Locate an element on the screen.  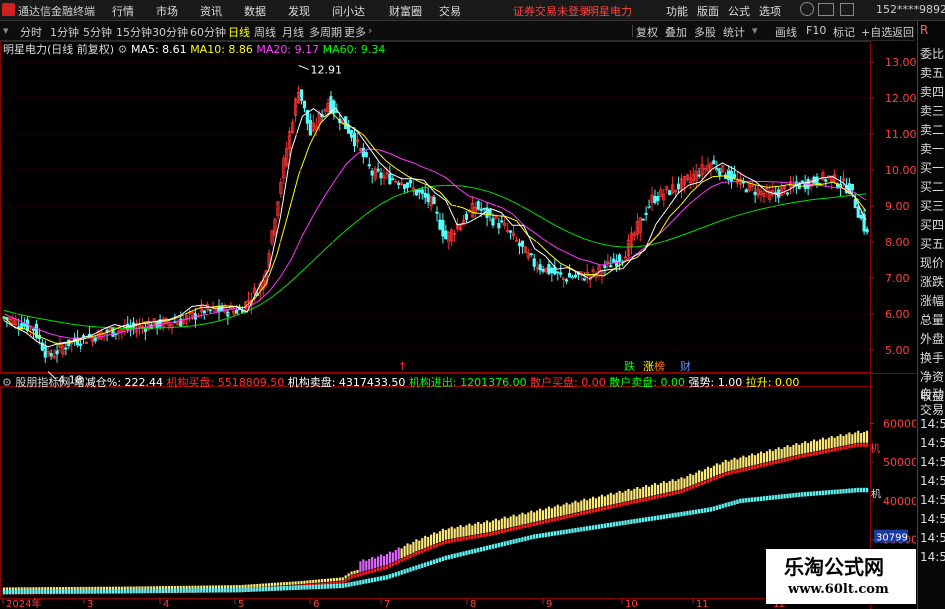
sidebar-header: R is located at coordinates (924, 30).